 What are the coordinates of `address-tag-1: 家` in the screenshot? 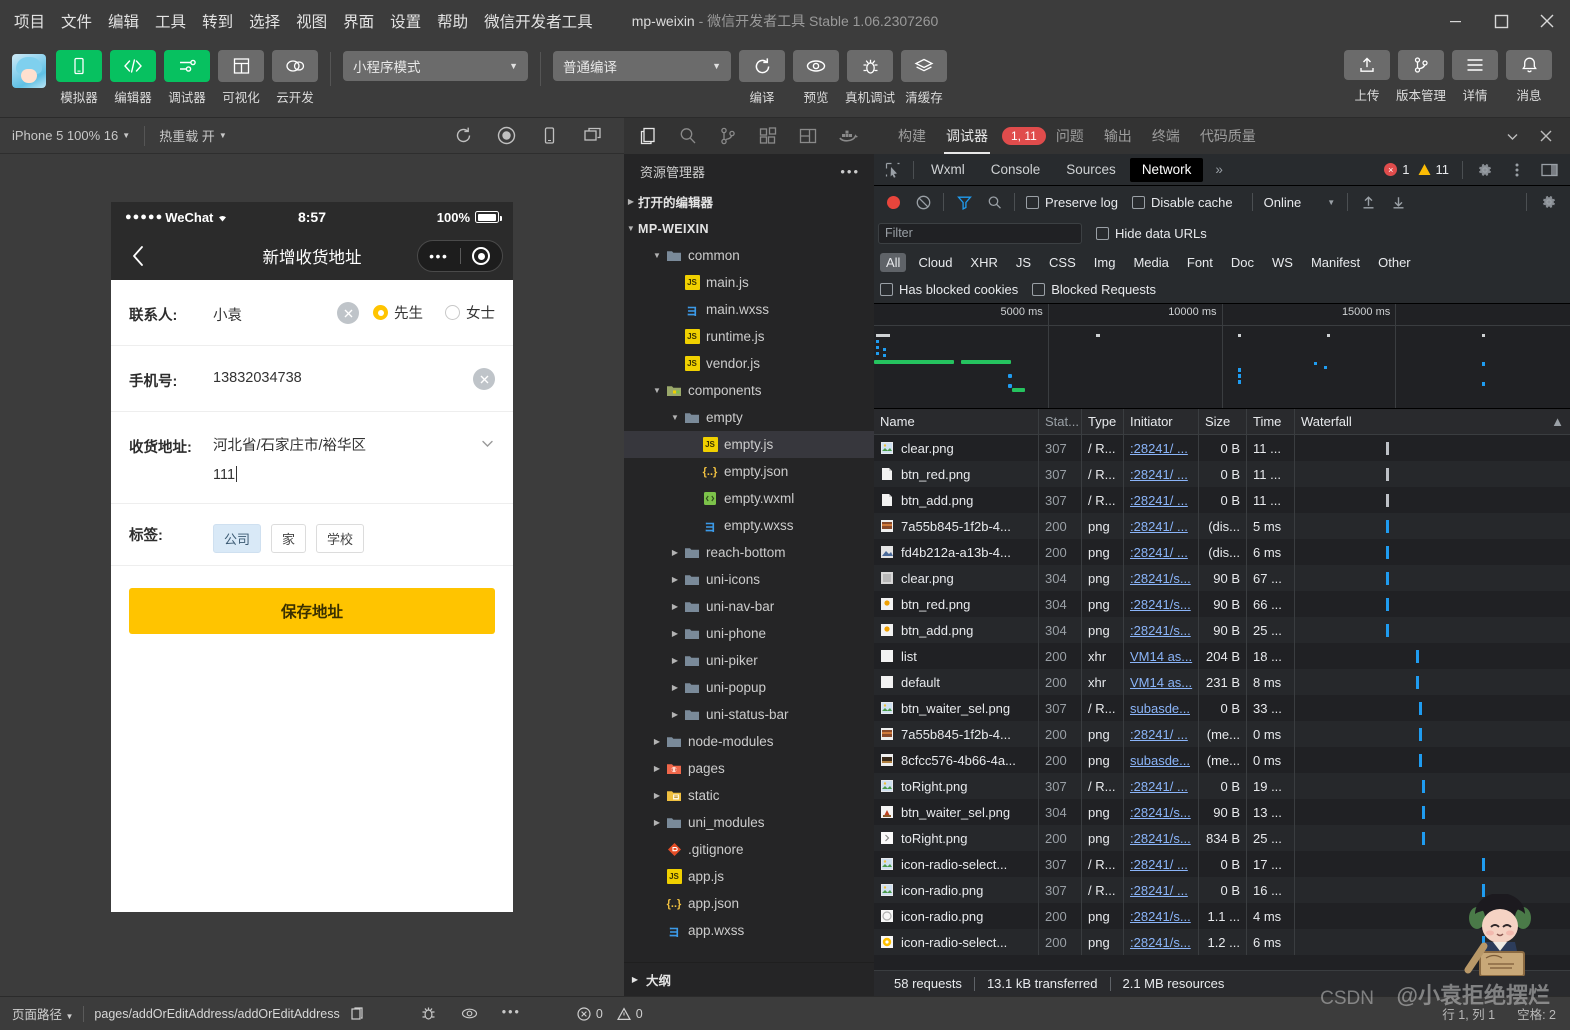 It's located at (289, 538).